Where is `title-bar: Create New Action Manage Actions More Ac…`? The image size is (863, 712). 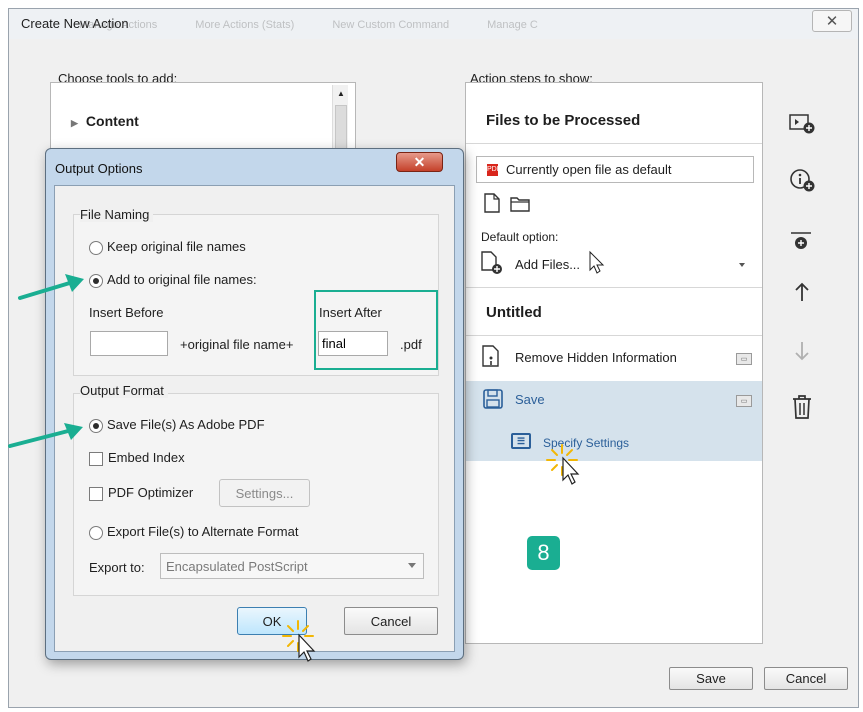
title-bar: Create New Action Manage Actions More Ac… is located at coordinates (433, 24).